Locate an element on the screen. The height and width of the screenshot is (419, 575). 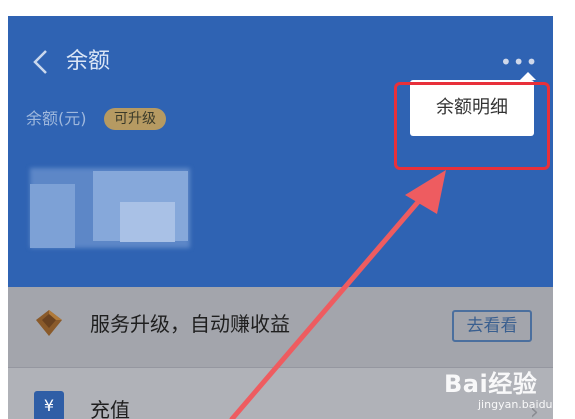
recharge-label: 充值 is located at coordinates (110, 408).